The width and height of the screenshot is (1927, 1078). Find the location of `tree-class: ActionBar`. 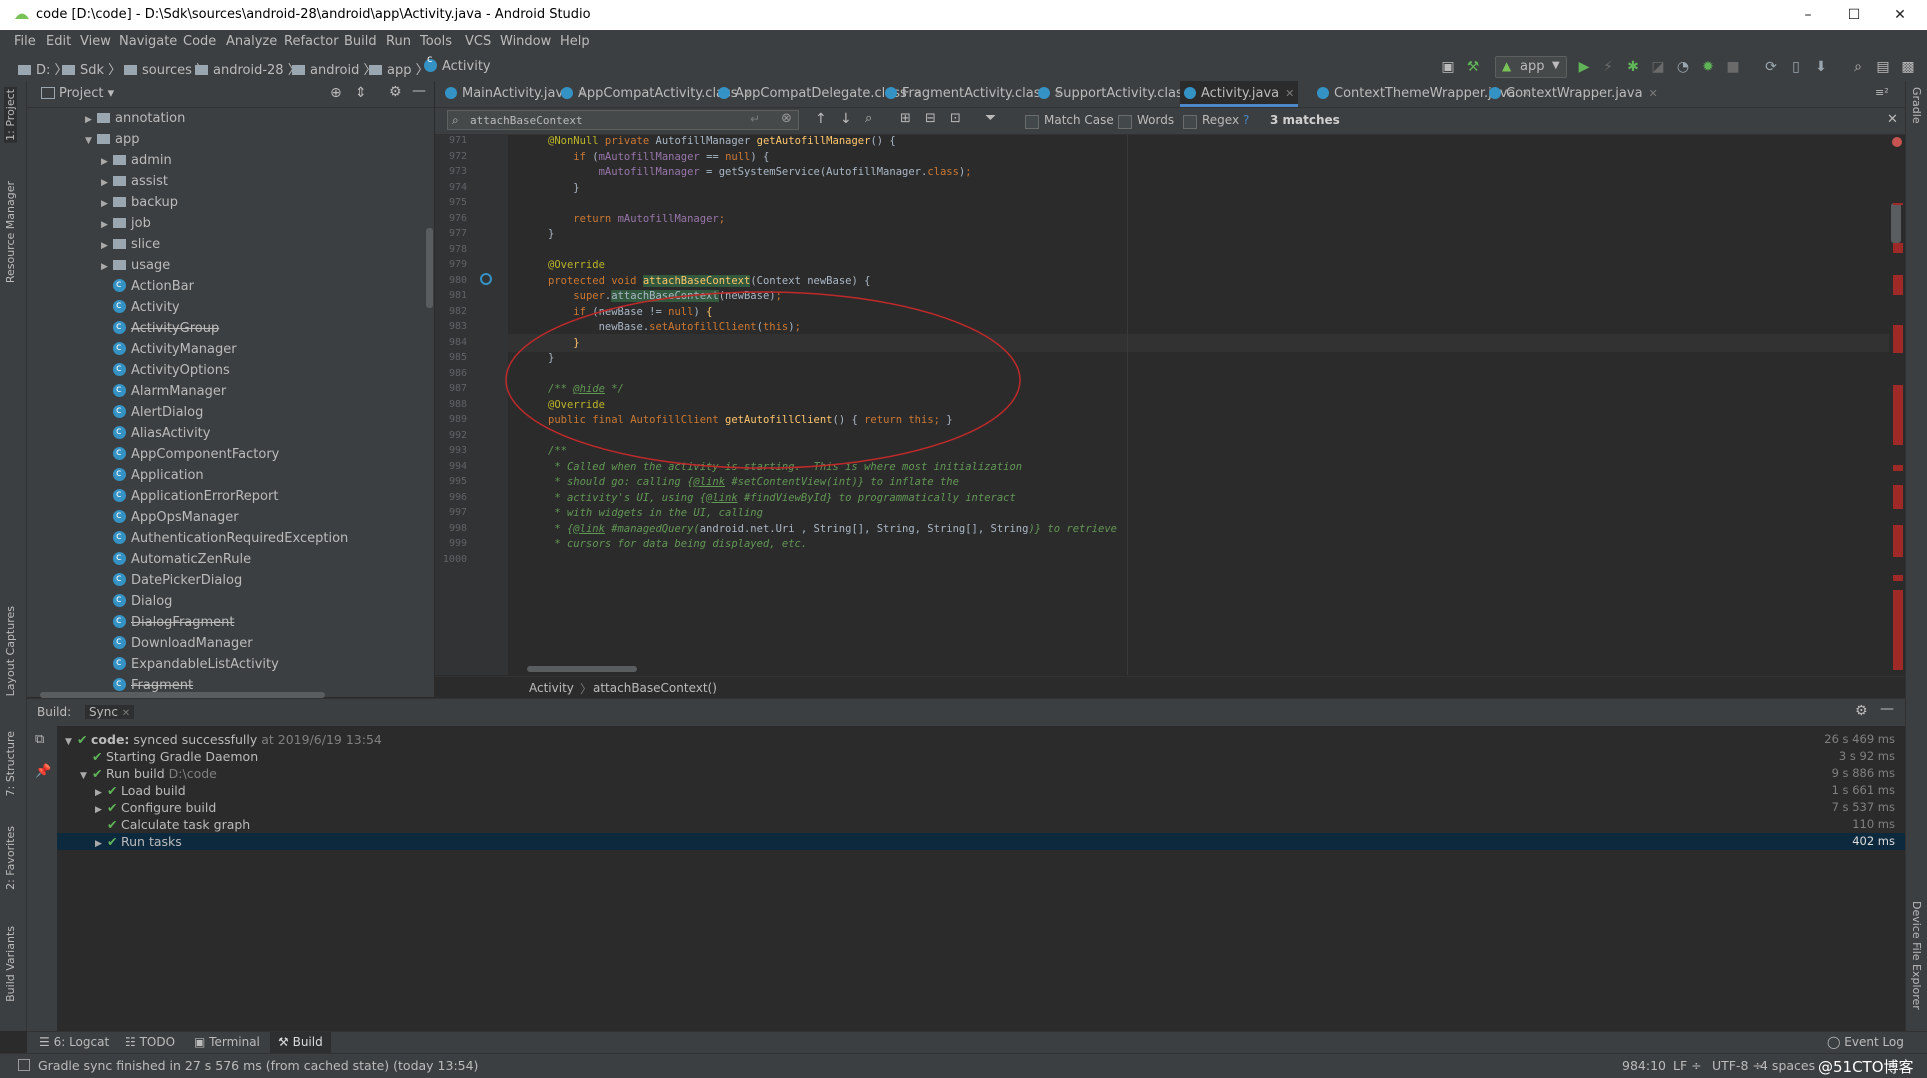

tree-class: ActionBar is located at coordinates (147, 285).